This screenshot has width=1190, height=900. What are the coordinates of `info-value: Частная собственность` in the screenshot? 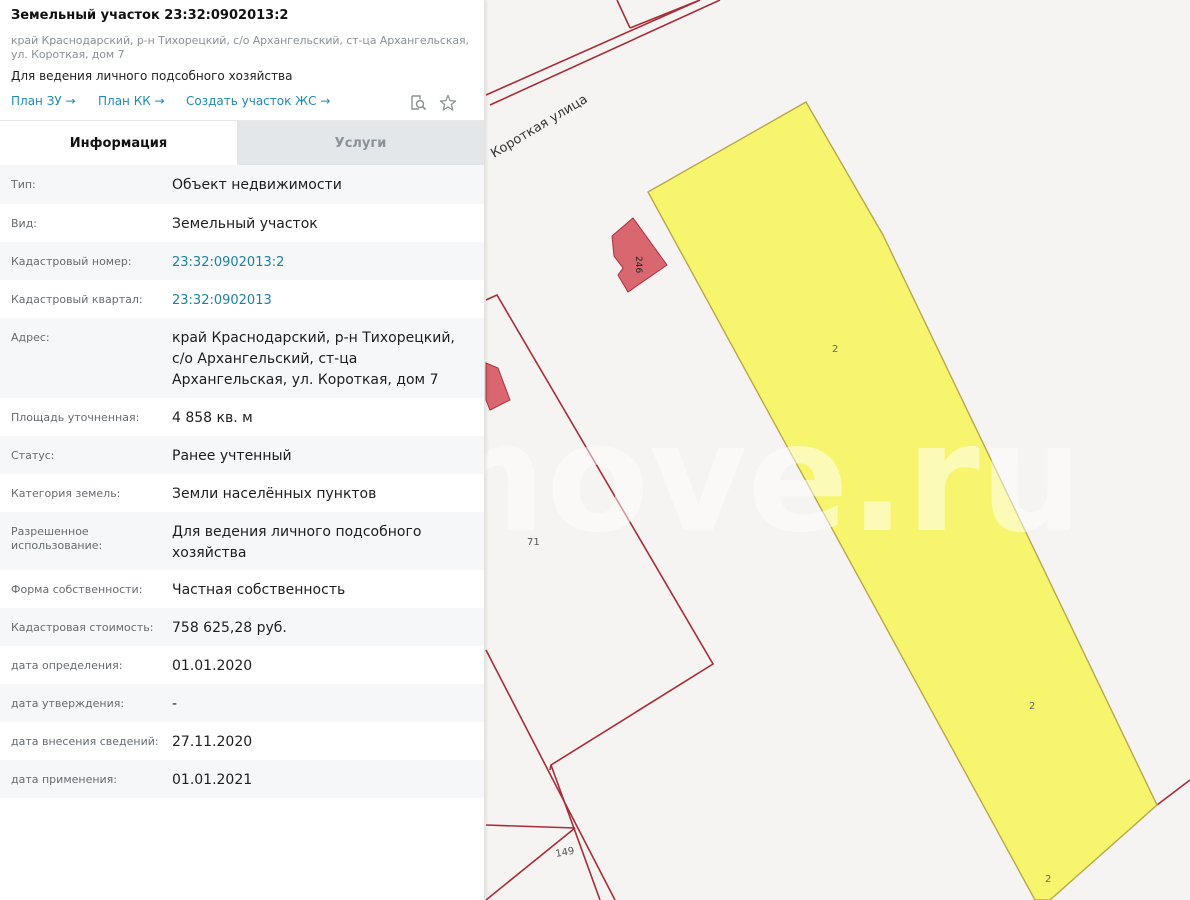 It's located at (259, 590).